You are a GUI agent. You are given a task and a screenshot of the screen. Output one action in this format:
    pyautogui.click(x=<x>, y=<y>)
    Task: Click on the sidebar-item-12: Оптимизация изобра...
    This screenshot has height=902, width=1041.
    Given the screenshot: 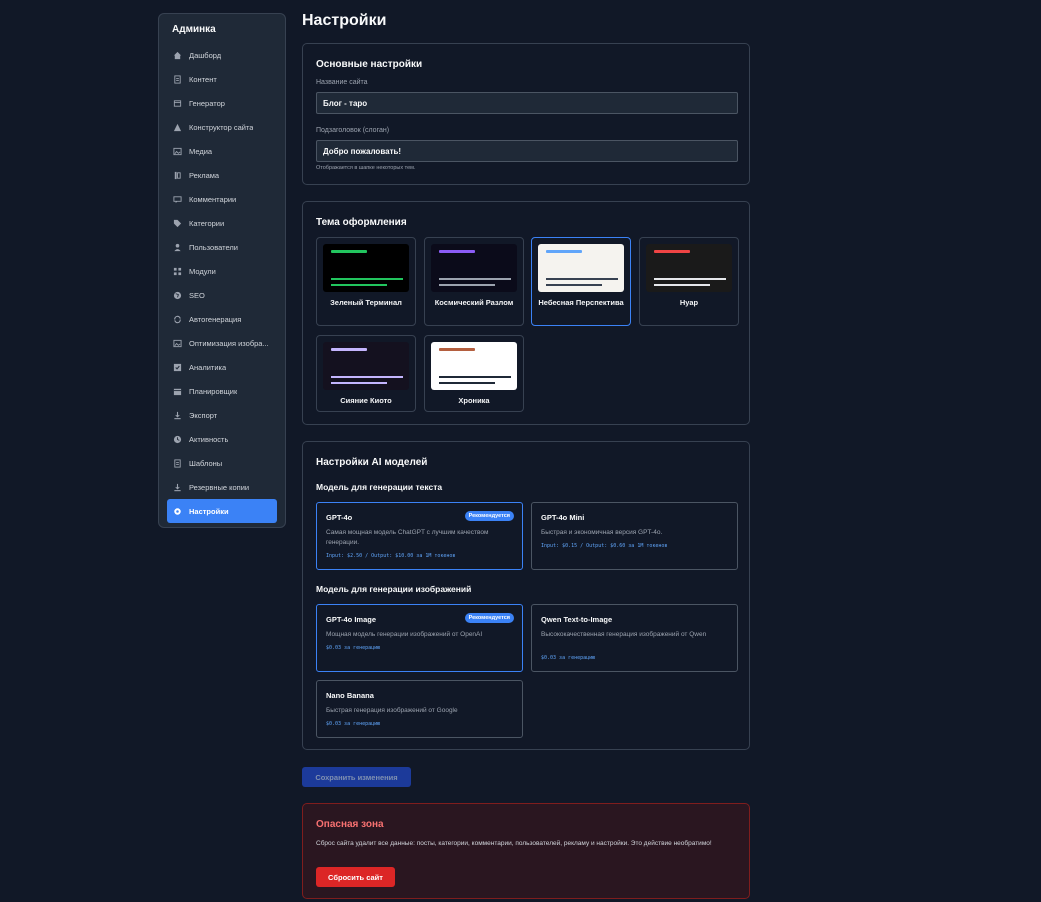 What is the action you would take?
    pyautogui.click(x=222, y=343)
    